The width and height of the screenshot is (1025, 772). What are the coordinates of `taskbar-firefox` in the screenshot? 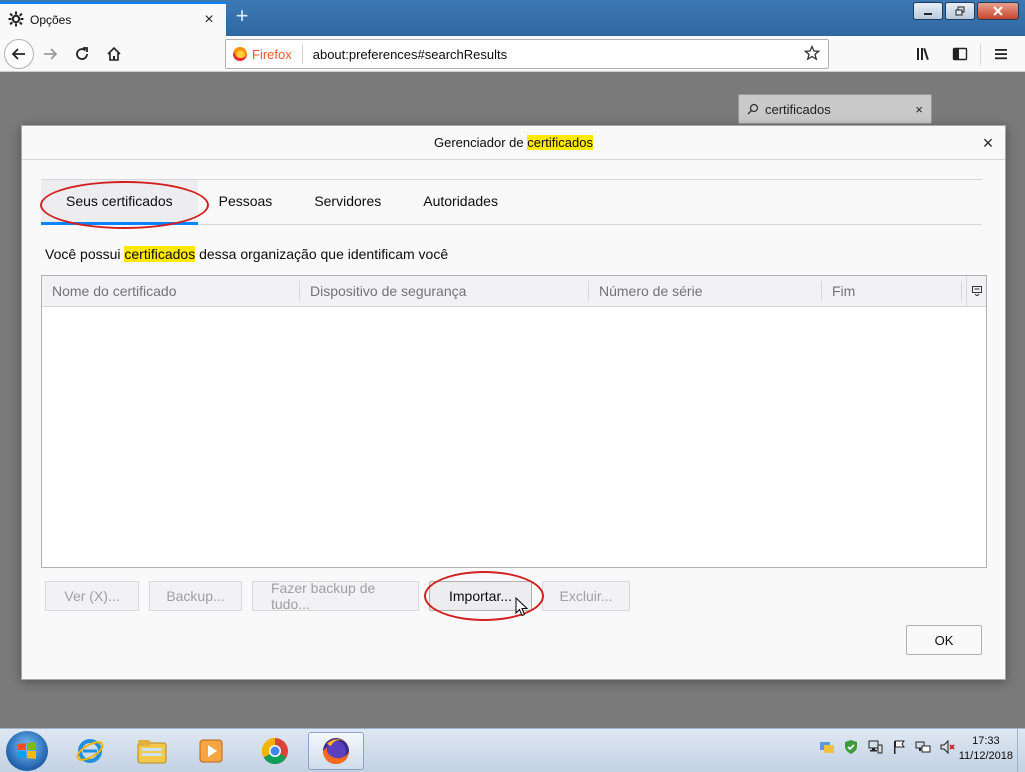 It's located at (336, 751).